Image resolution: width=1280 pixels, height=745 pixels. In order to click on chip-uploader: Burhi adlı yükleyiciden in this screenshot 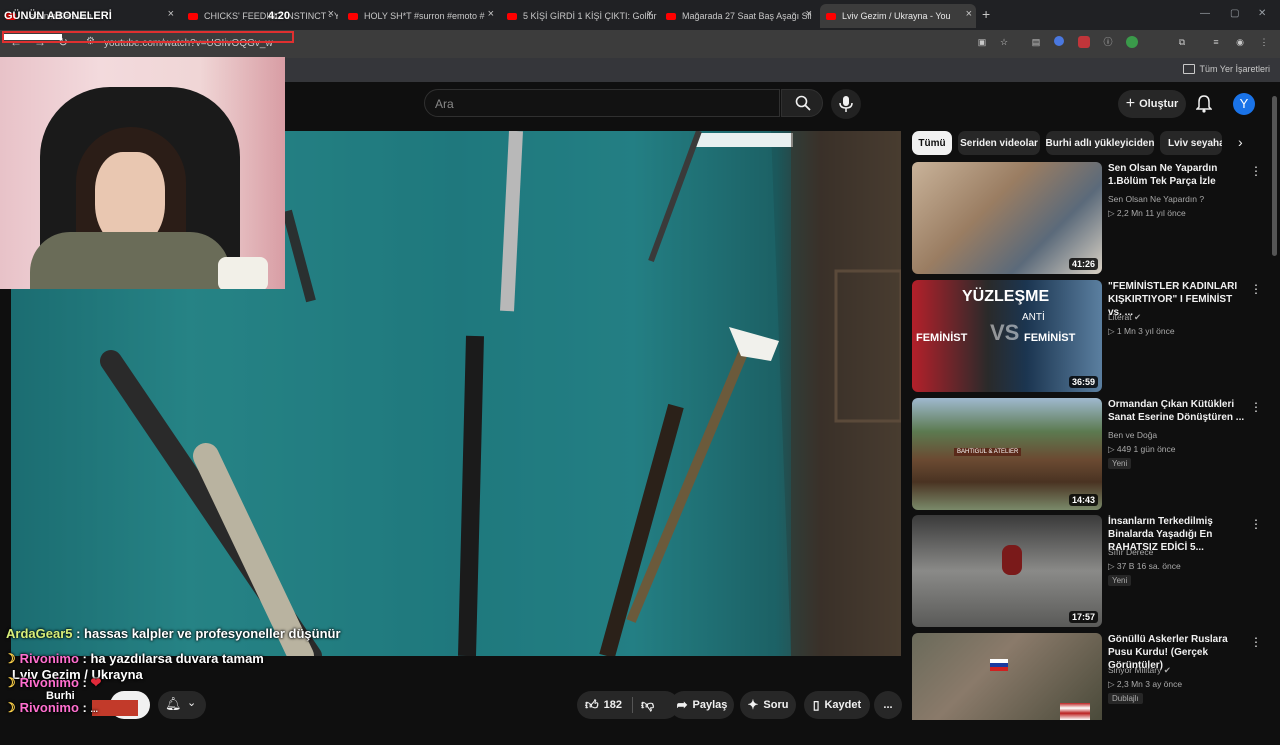, I will do `click(1100, 143)`.